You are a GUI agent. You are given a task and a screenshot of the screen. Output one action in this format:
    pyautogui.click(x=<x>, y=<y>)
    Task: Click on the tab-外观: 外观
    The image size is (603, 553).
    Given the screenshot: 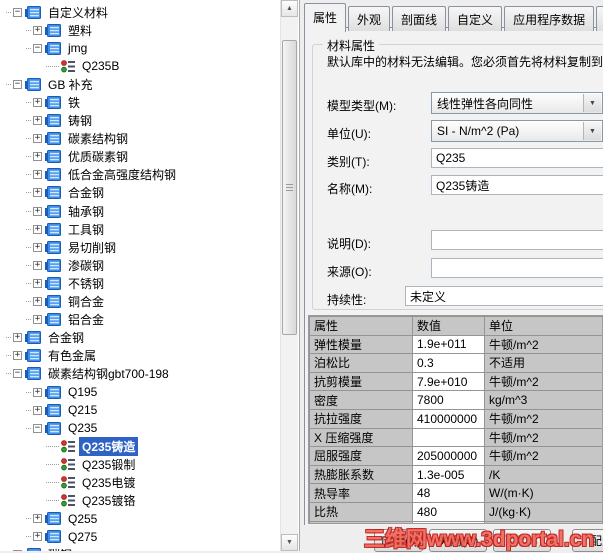 What is the action you would take?
    pyautogui.click(x=369, y=18)
    